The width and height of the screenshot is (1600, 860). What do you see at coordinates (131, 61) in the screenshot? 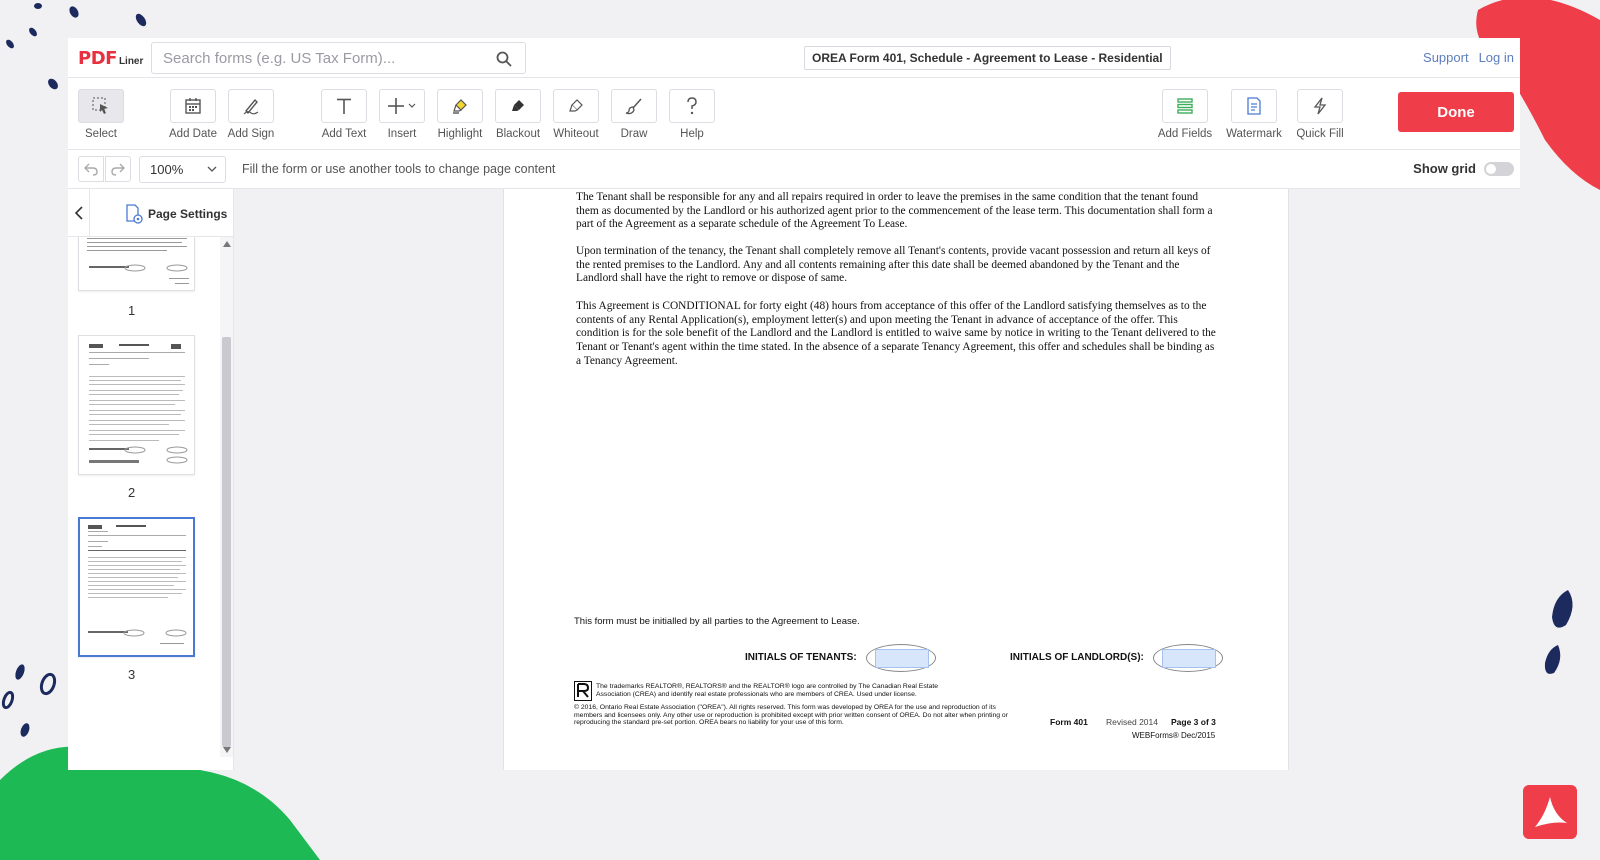
I see `logo-sub-text: Liner` at bounding box center [131, 61].